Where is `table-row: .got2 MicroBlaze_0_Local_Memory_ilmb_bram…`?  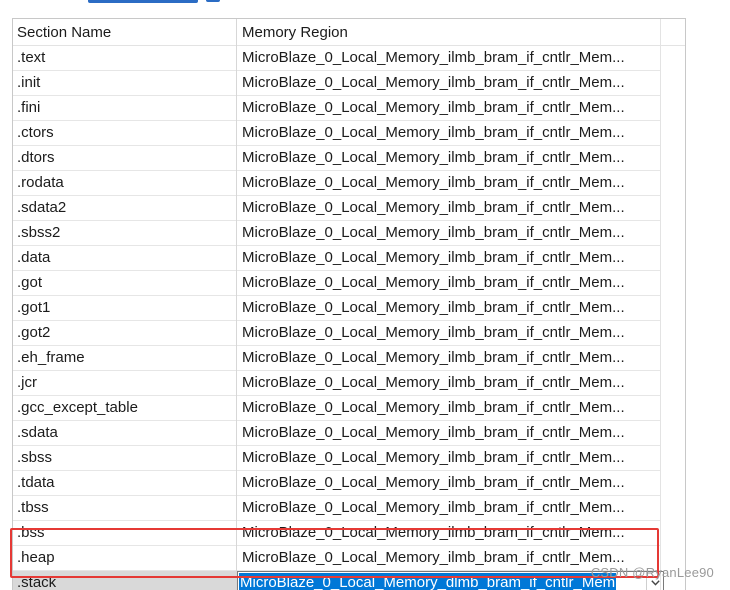
table-row: .got2 MicroBlaze_0_Local_Memory_ilmb_bram… is located at coordinates (337, 333).